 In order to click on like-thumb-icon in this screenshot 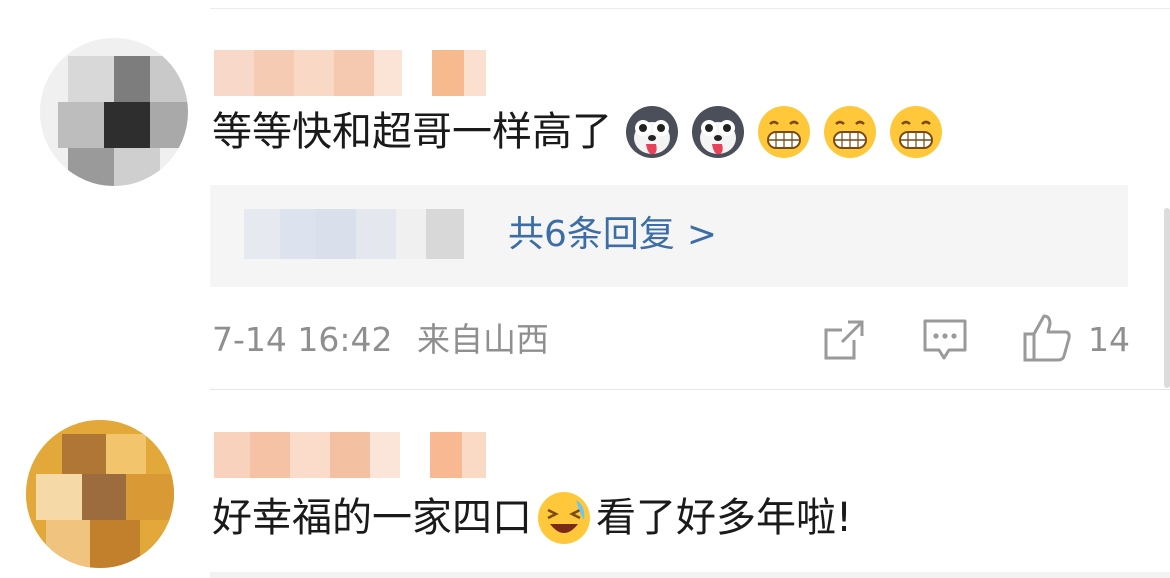, I will do `click(1047, 338)`.